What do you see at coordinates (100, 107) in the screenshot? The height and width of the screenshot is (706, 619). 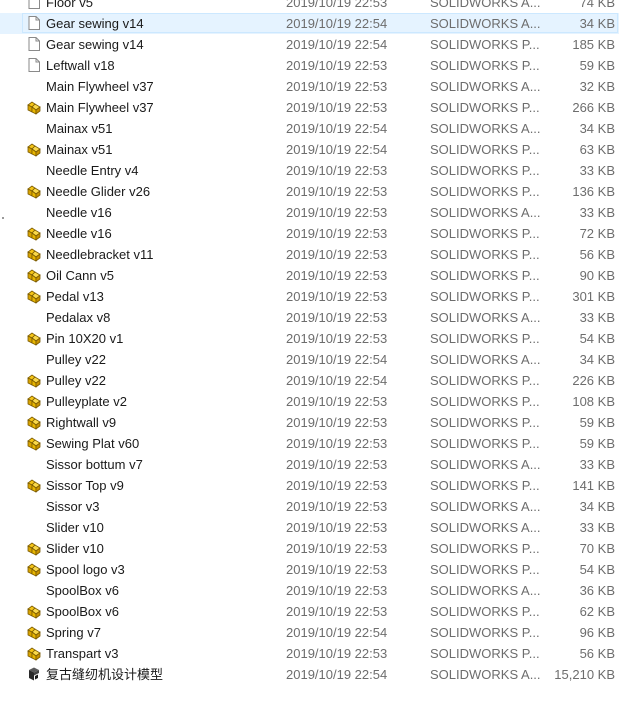 I see `file-name: Main Flywheel v37` at bounding box center [100, 107].